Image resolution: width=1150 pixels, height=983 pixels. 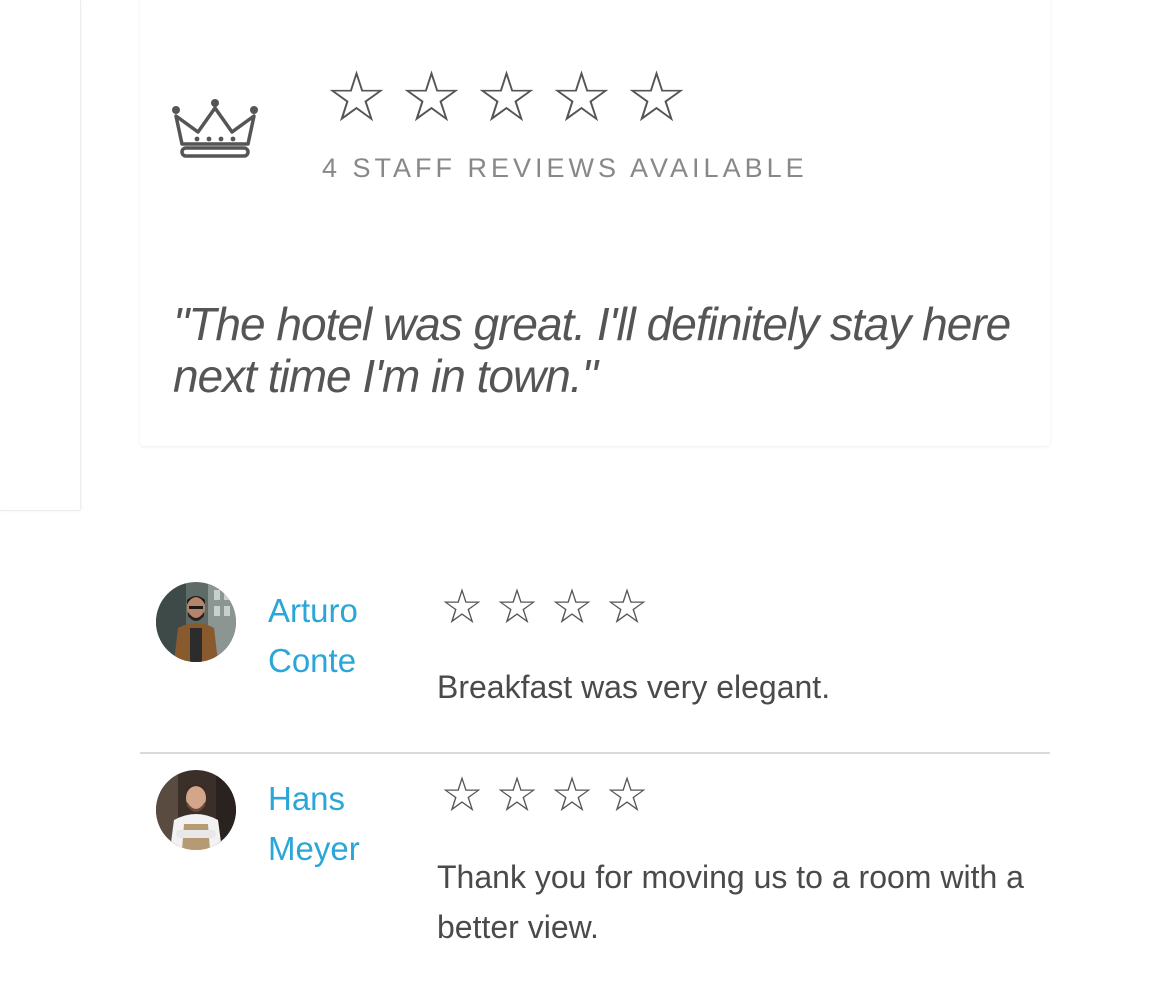 I want to click on reviewer-name-link: Arturo Conte, so click(x=338, y=636).